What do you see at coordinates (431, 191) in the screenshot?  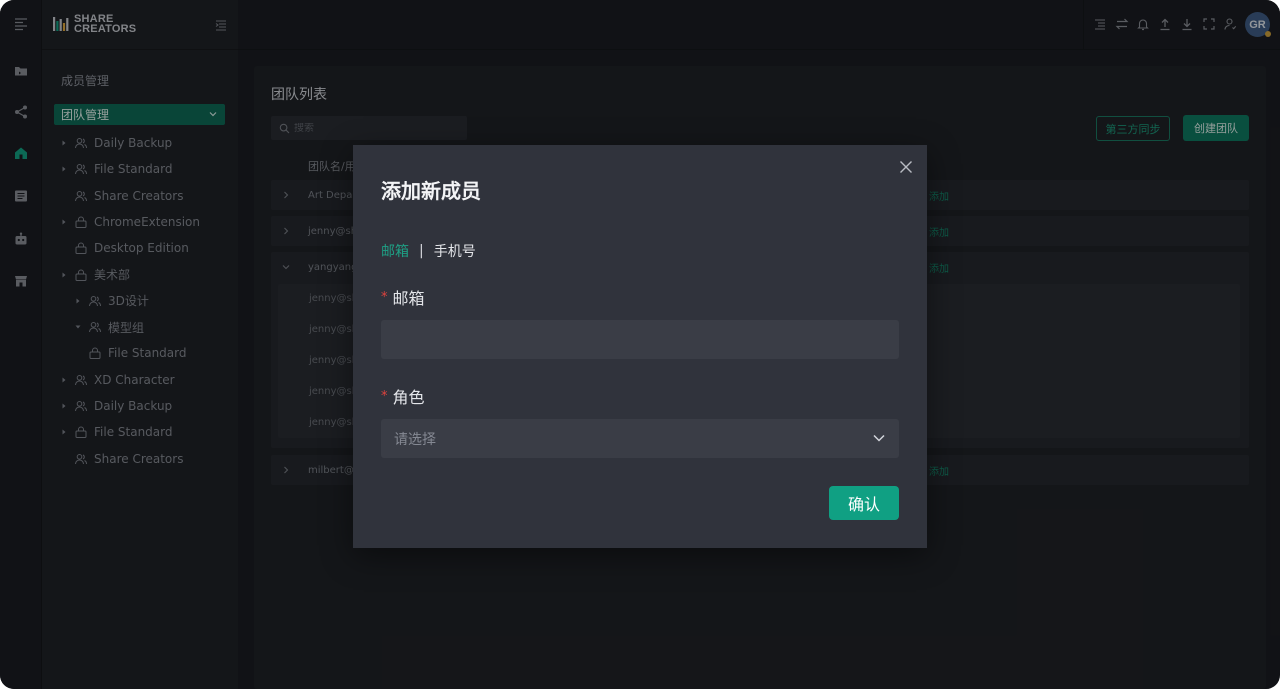 I see `dialog-title: 添加新成员` at bounding box center [431, 191].